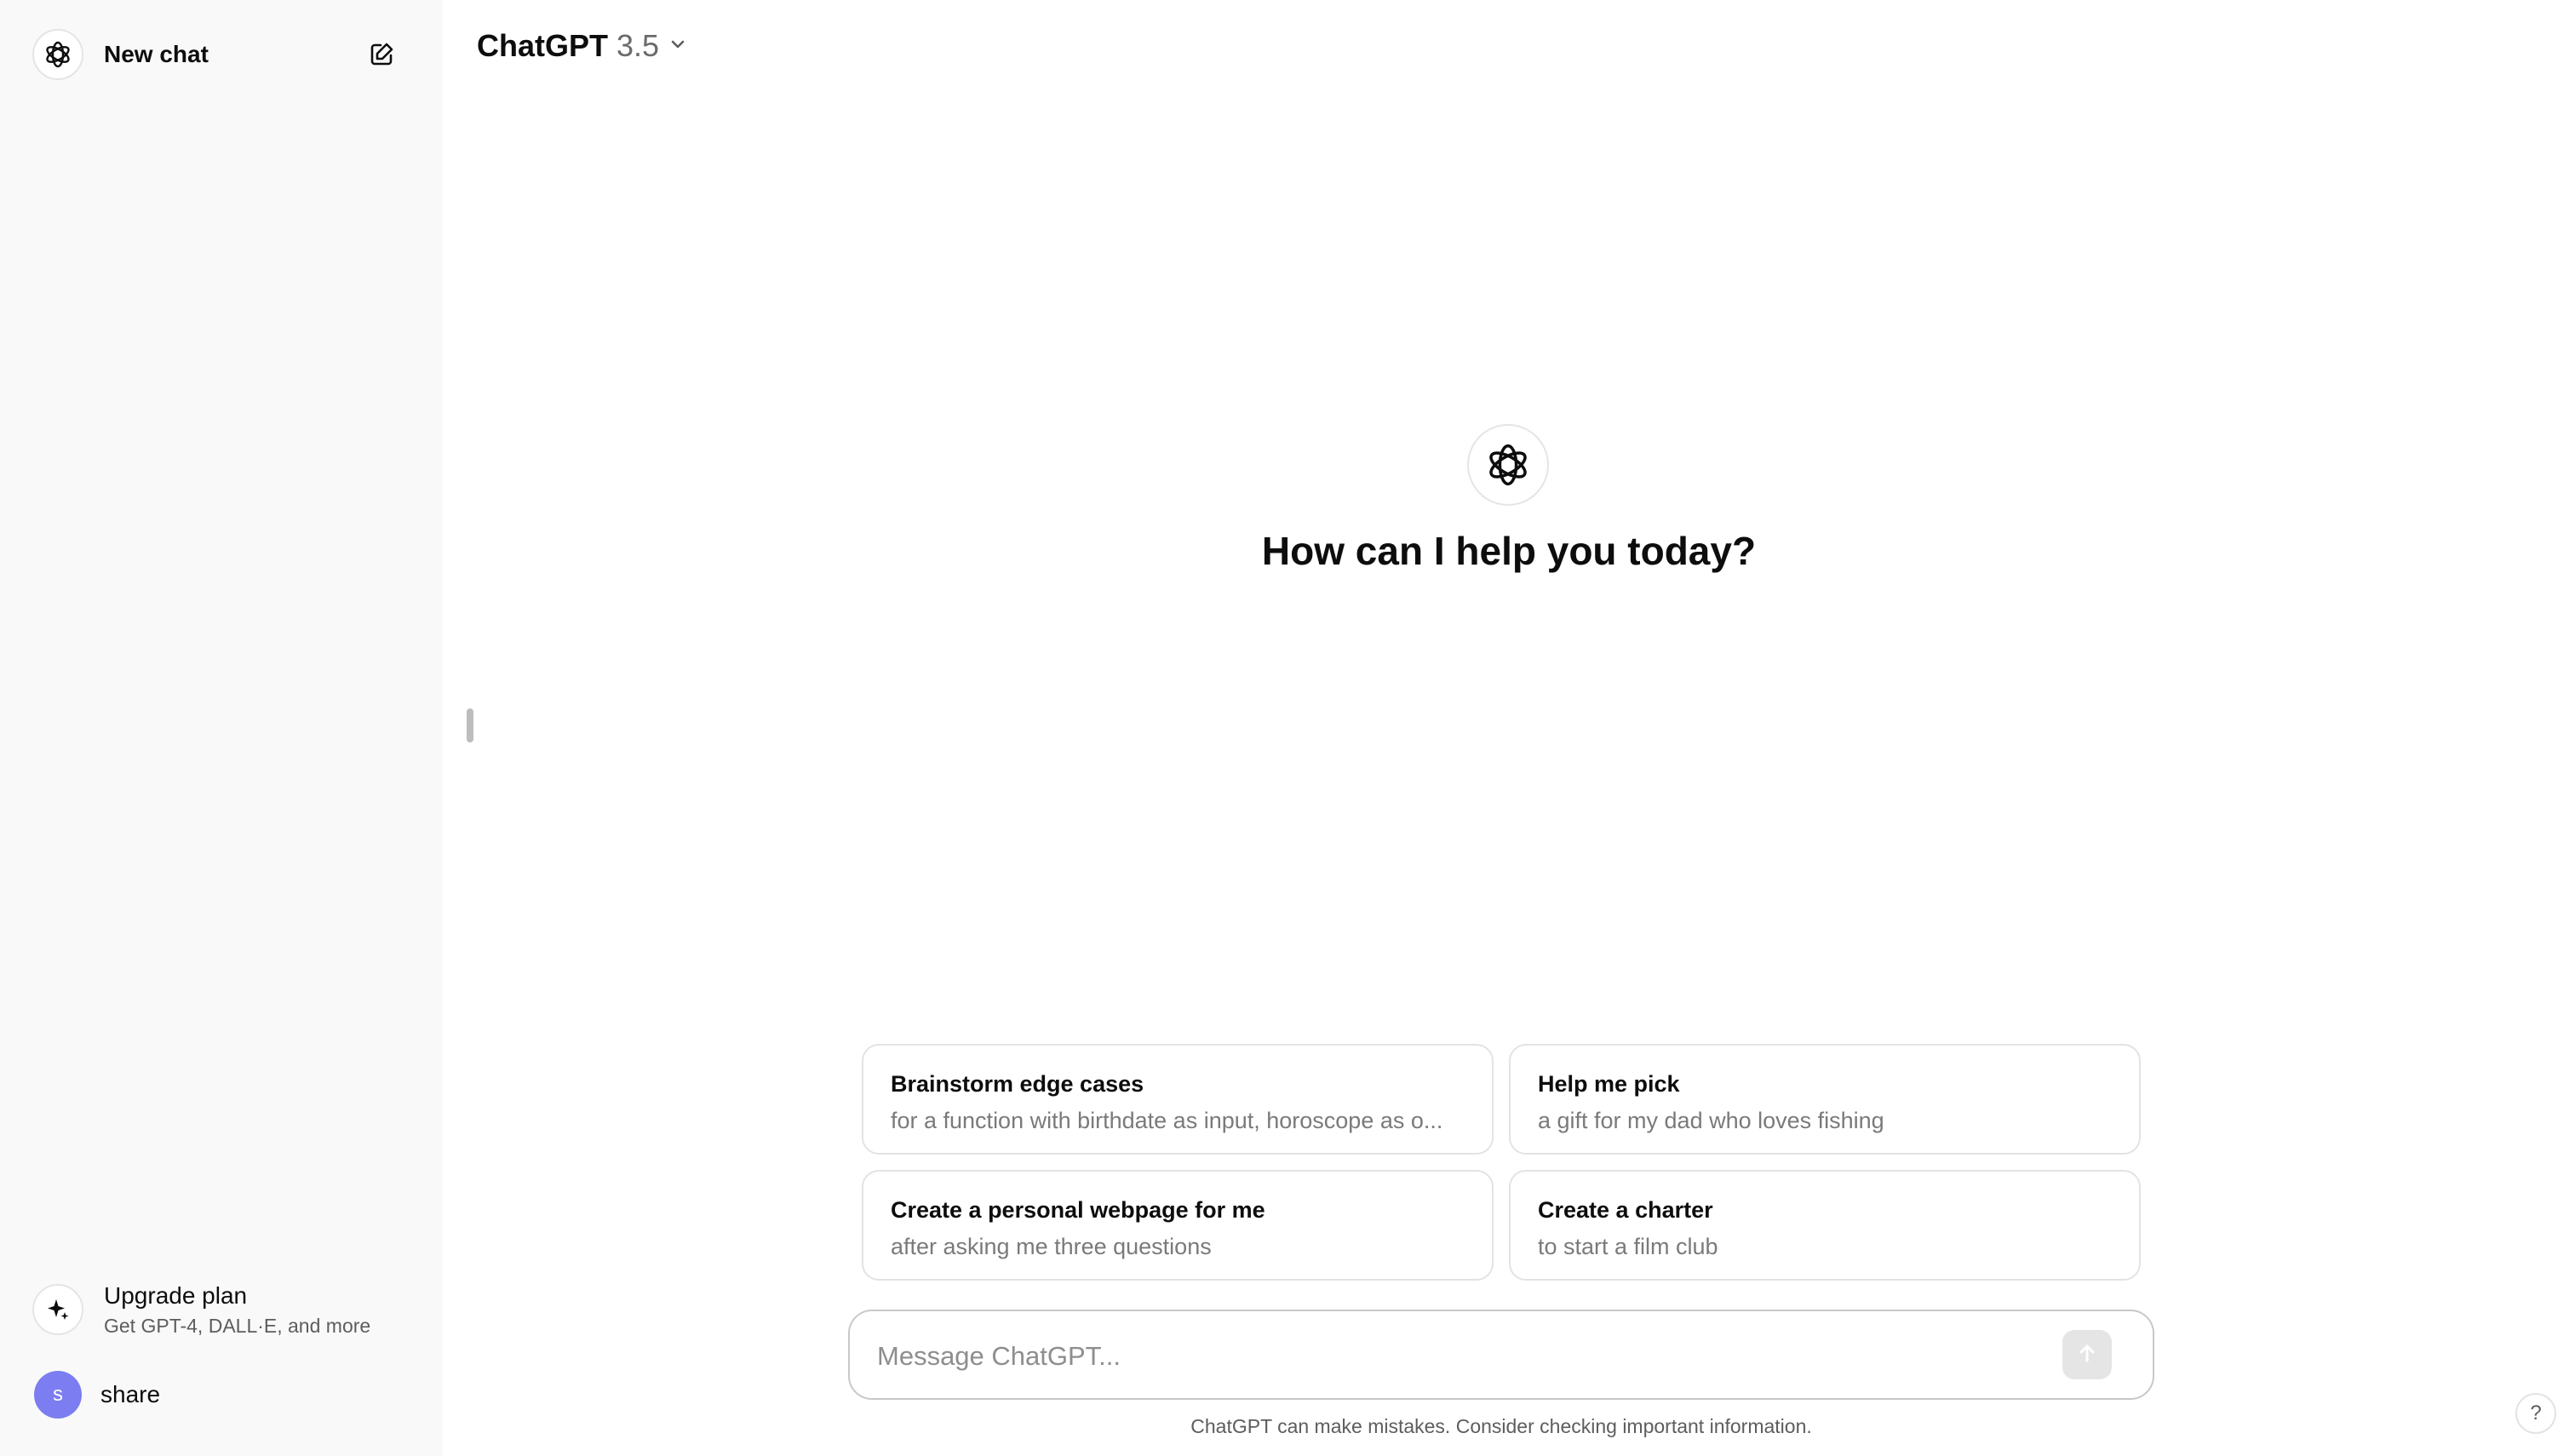 Image resolution: width=2575 pixels, height=1456 pixels. I want to click on upgrade-subtitle: Get GPT-4, DALL·E, and more, so click(237, 1325).